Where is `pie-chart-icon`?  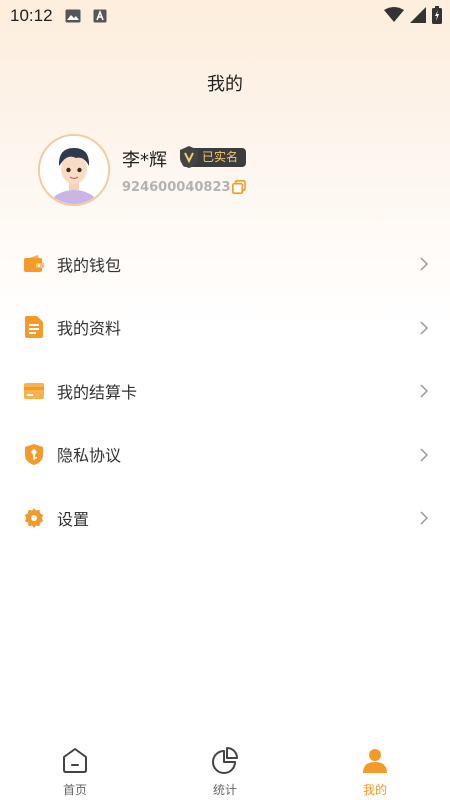 pie-chart-icon is located at coordinates (225, 762).